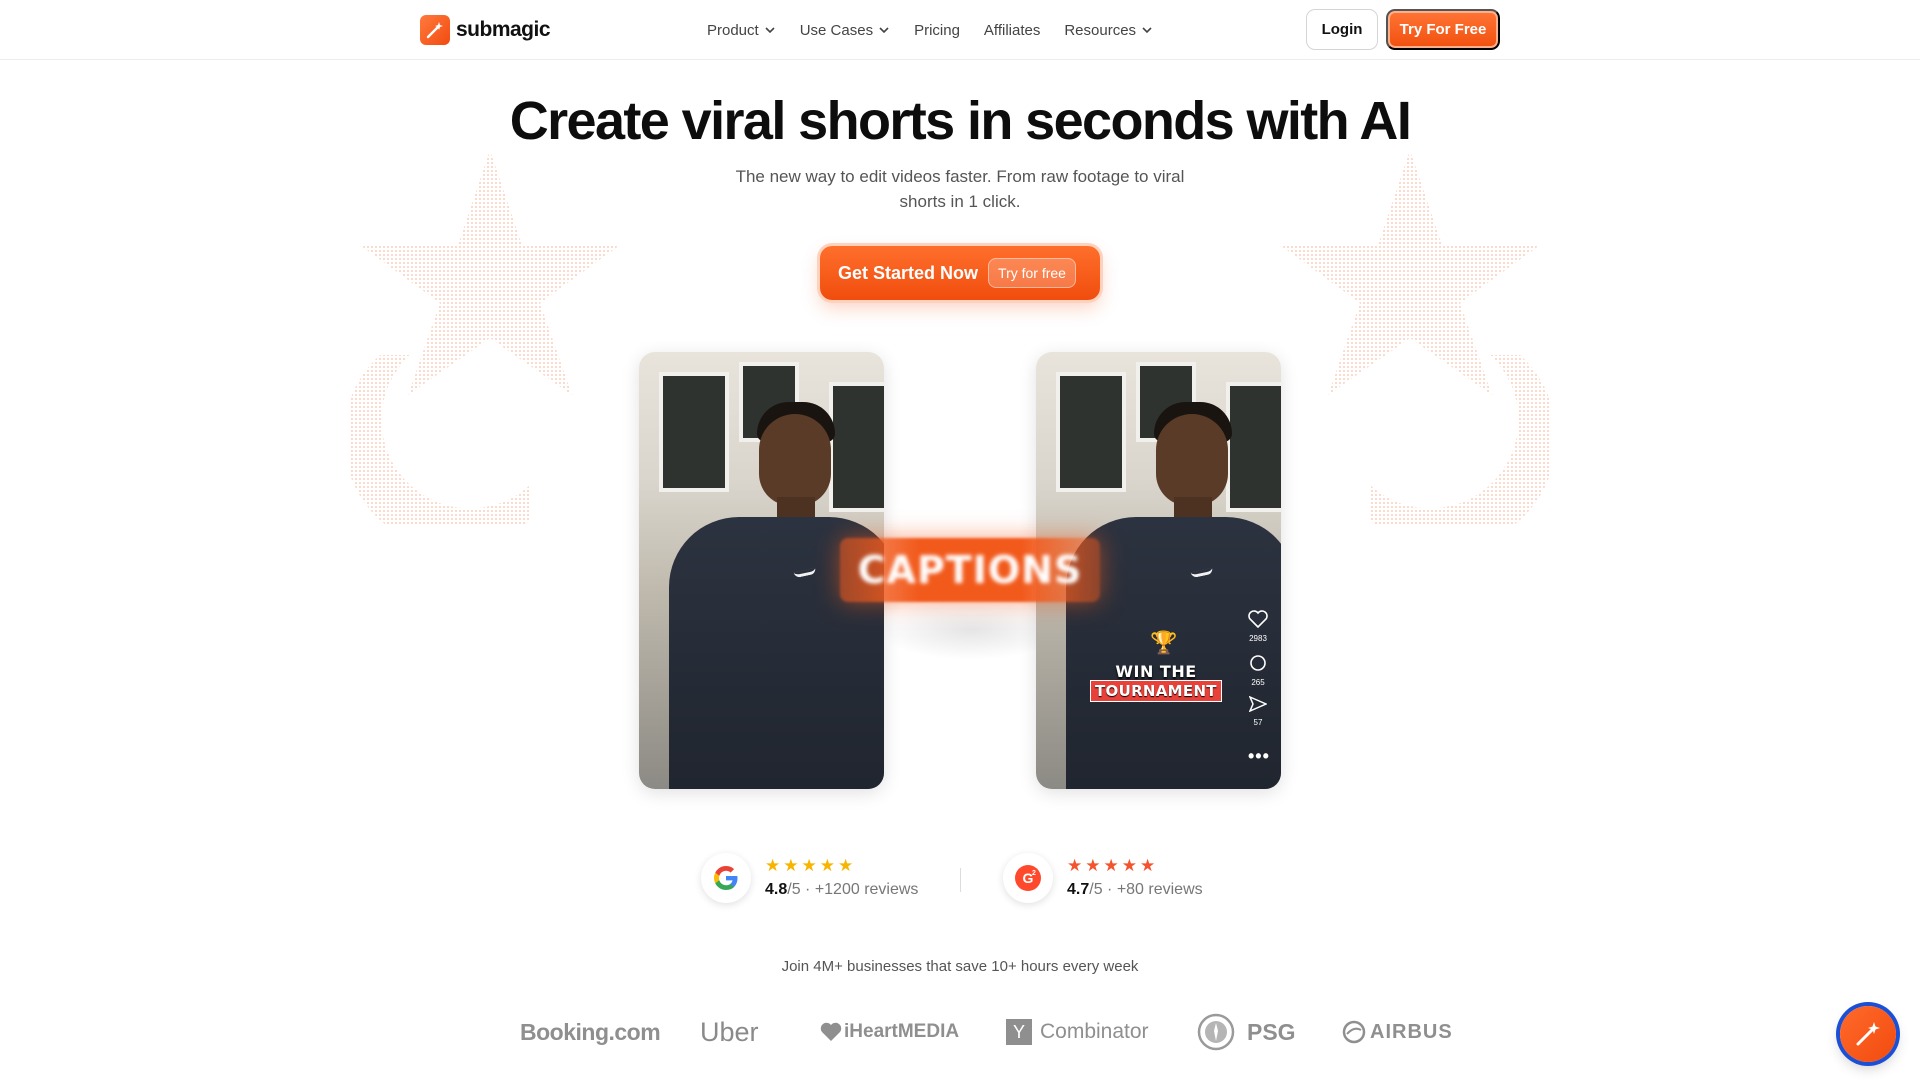  Describe the element at coordinates (1258, 722) in the screenshot. I see `share-count: 57` at that location.